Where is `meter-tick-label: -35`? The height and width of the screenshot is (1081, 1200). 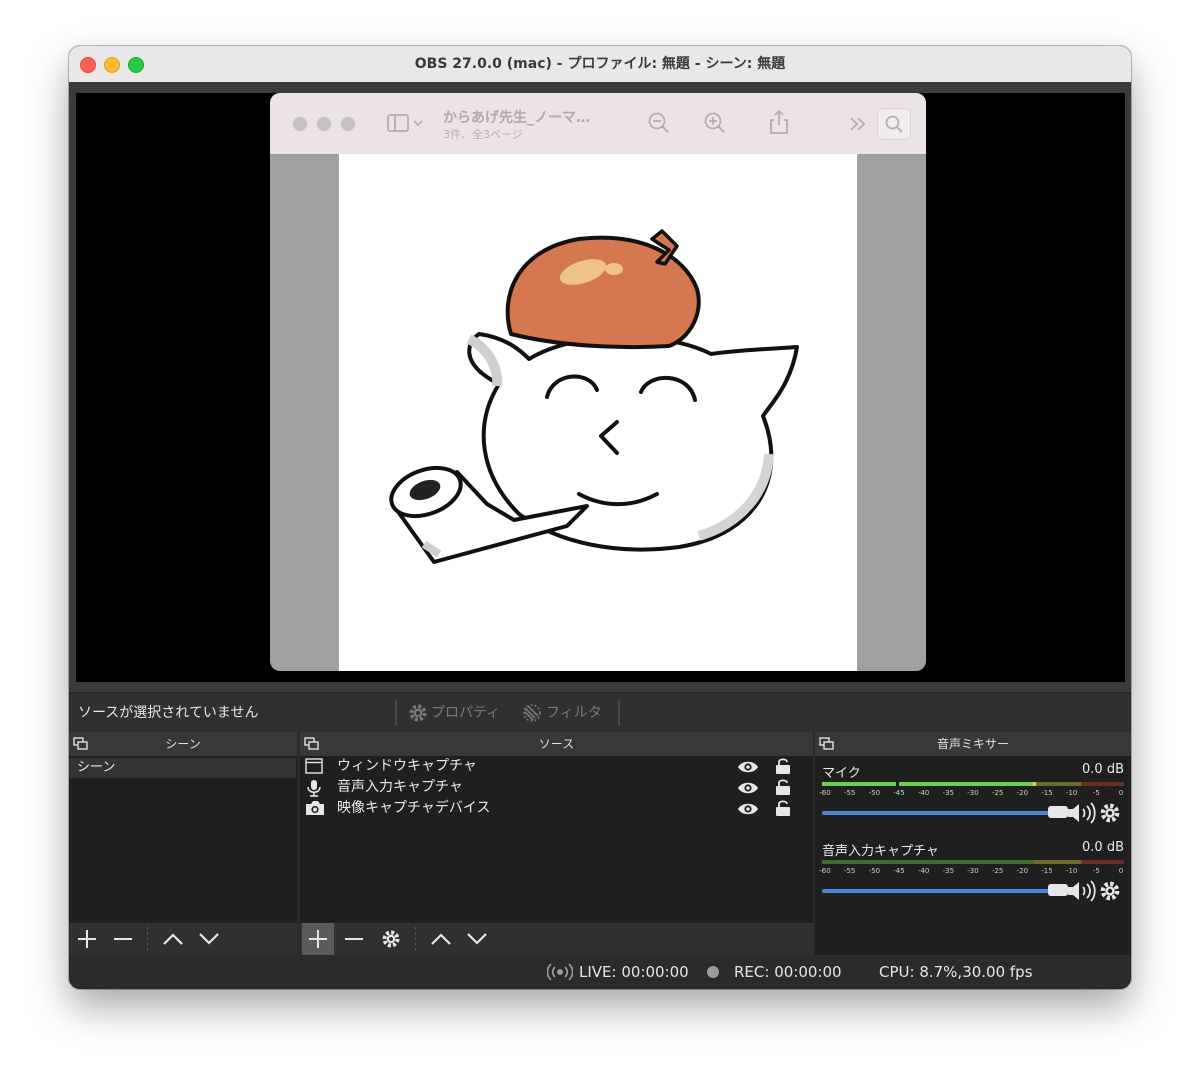 meter-tick-label: -35 is located at coordinates (948, 871).